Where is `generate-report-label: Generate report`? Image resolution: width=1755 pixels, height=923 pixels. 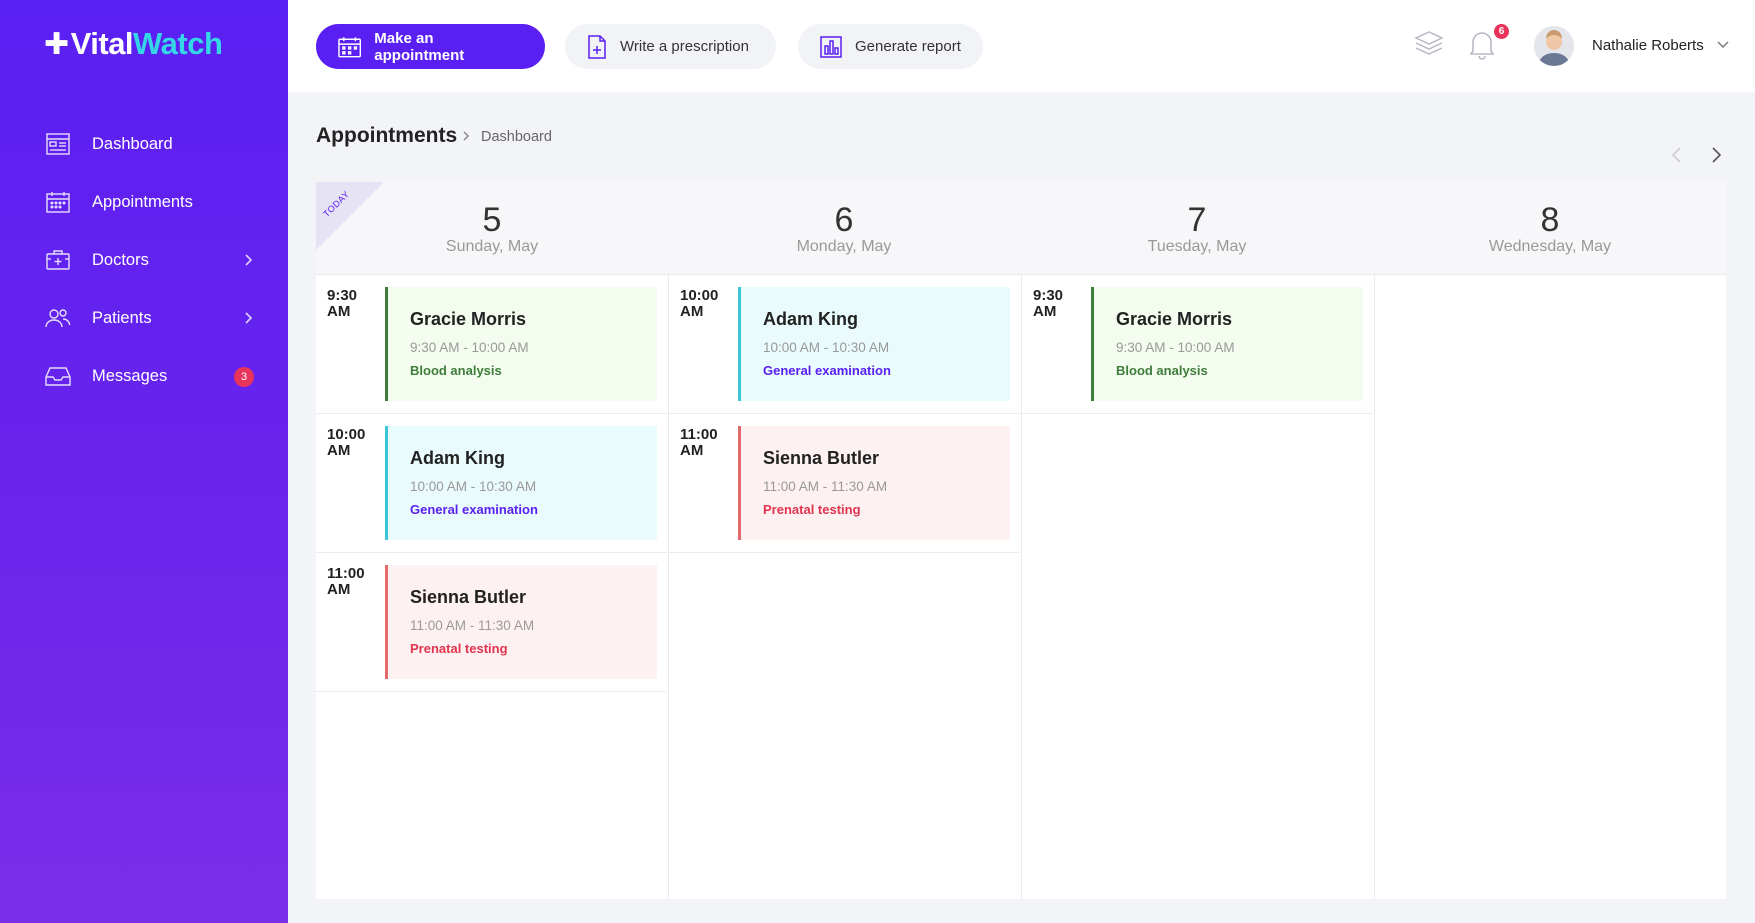
generate-report-label: Generate report is located at coordinates (908, 46).